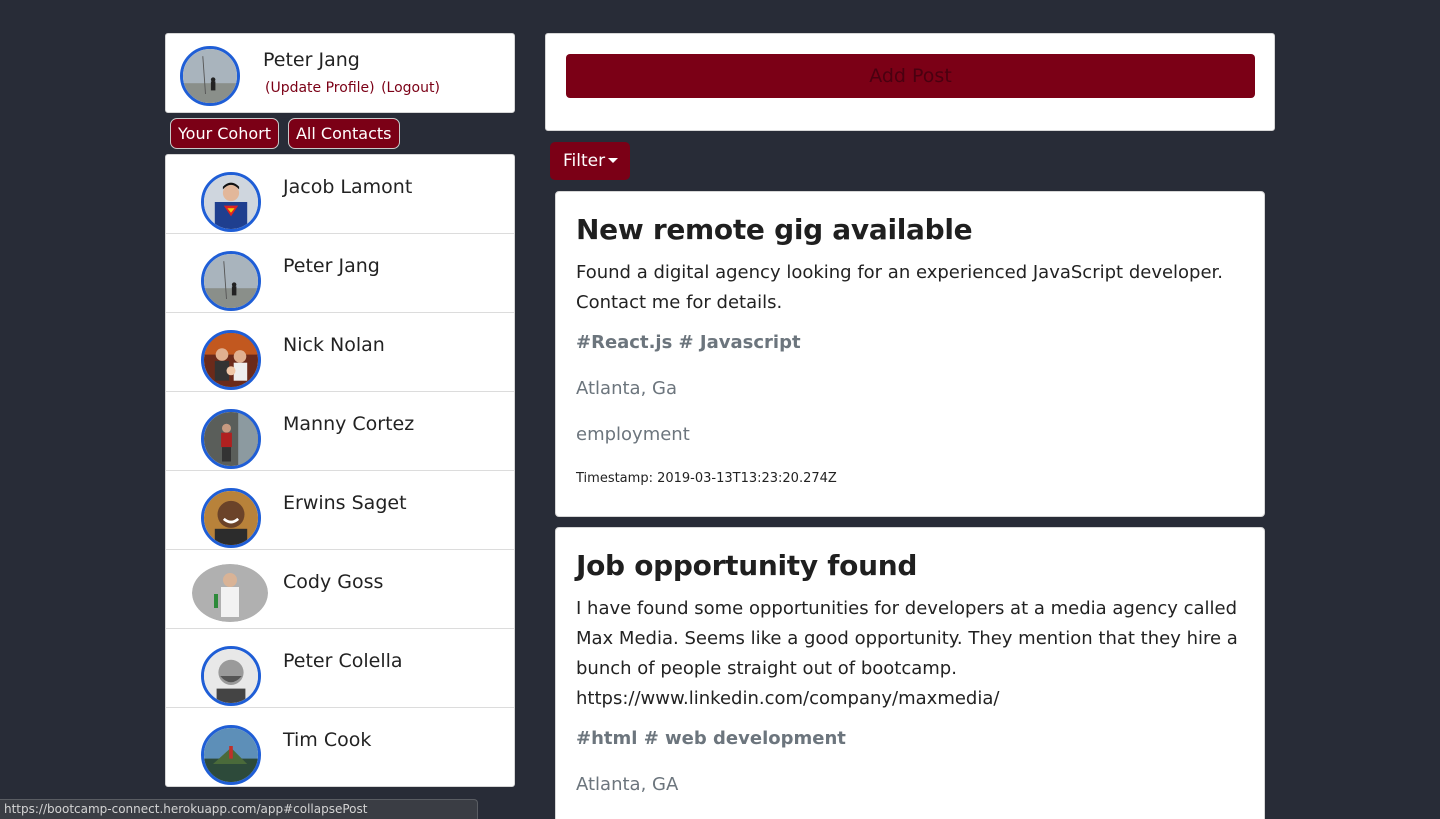 This screenshot has height=819, width=1440. I want to click on post-timestamp: Timestamp: 2019-03-13T13:23:20.274Z, so click(706, 478).